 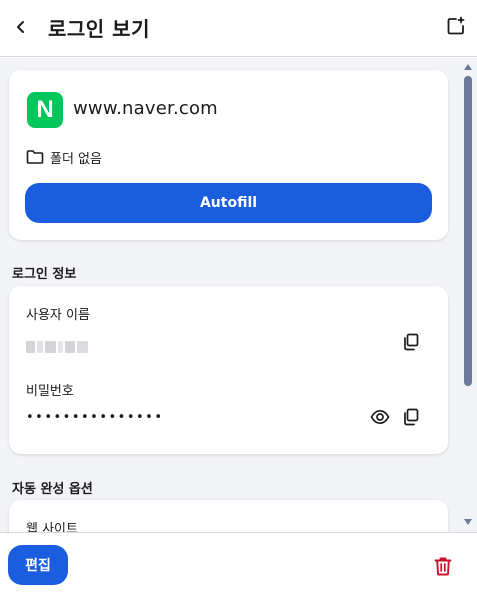 I want to click on scroll-down-arrow, so click(x=468, y=522).